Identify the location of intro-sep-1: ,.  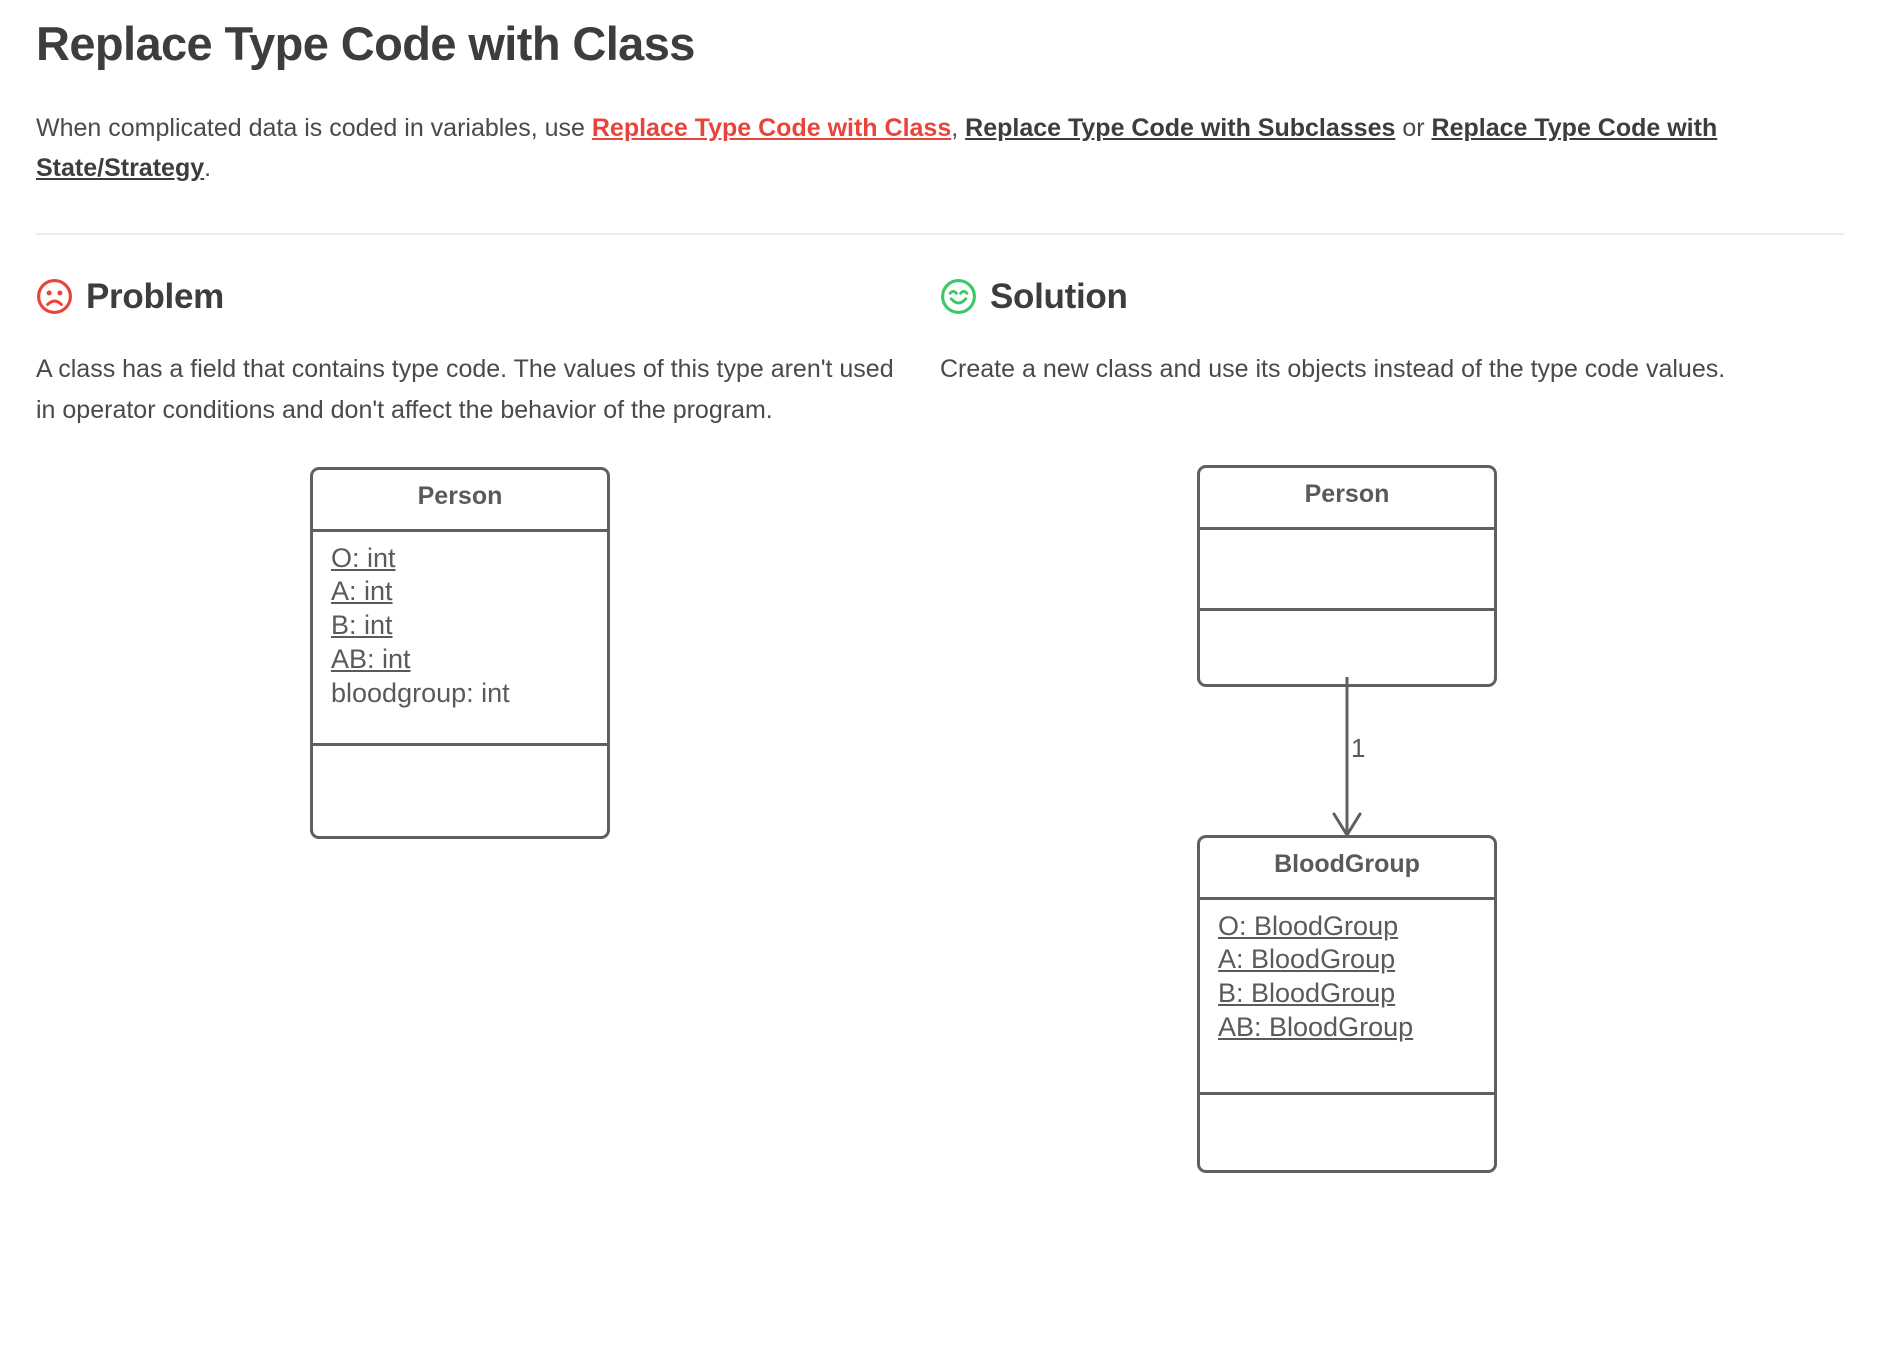
(958, 127).